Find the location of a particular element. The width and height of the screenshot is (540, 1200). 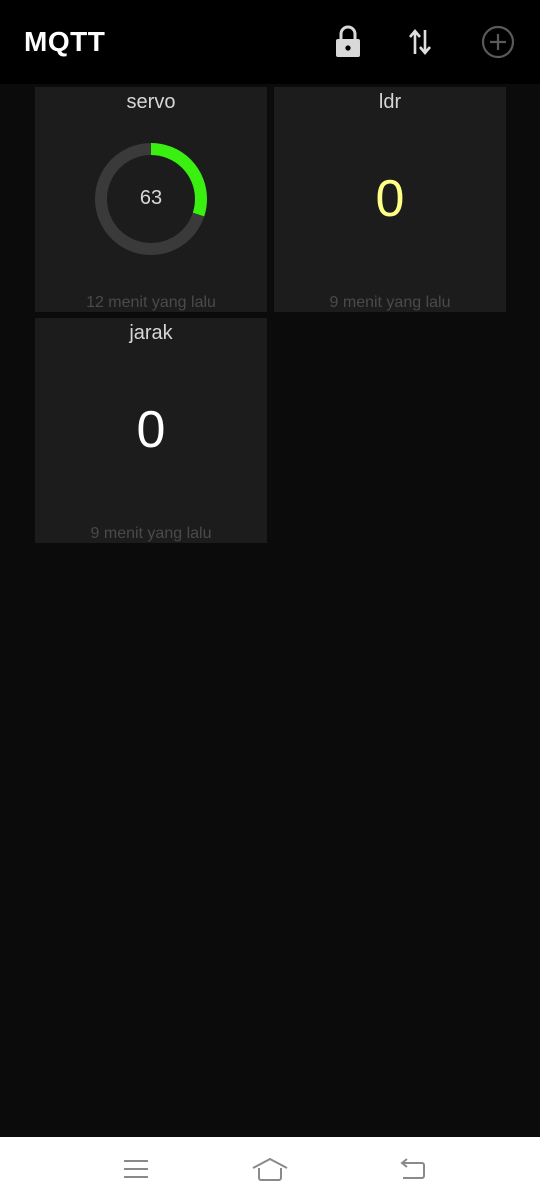

arrows-up-down-icon is located at coordinates (420, 42).